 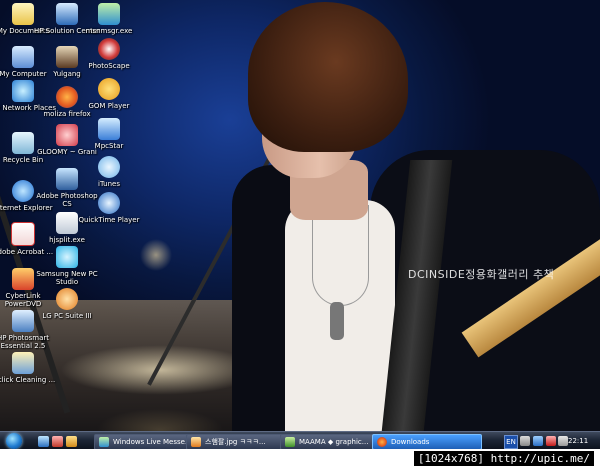 What do you see at coordinates (14, 441) in the screenshot?
I see `start-button` at bounding box center [14, 441].